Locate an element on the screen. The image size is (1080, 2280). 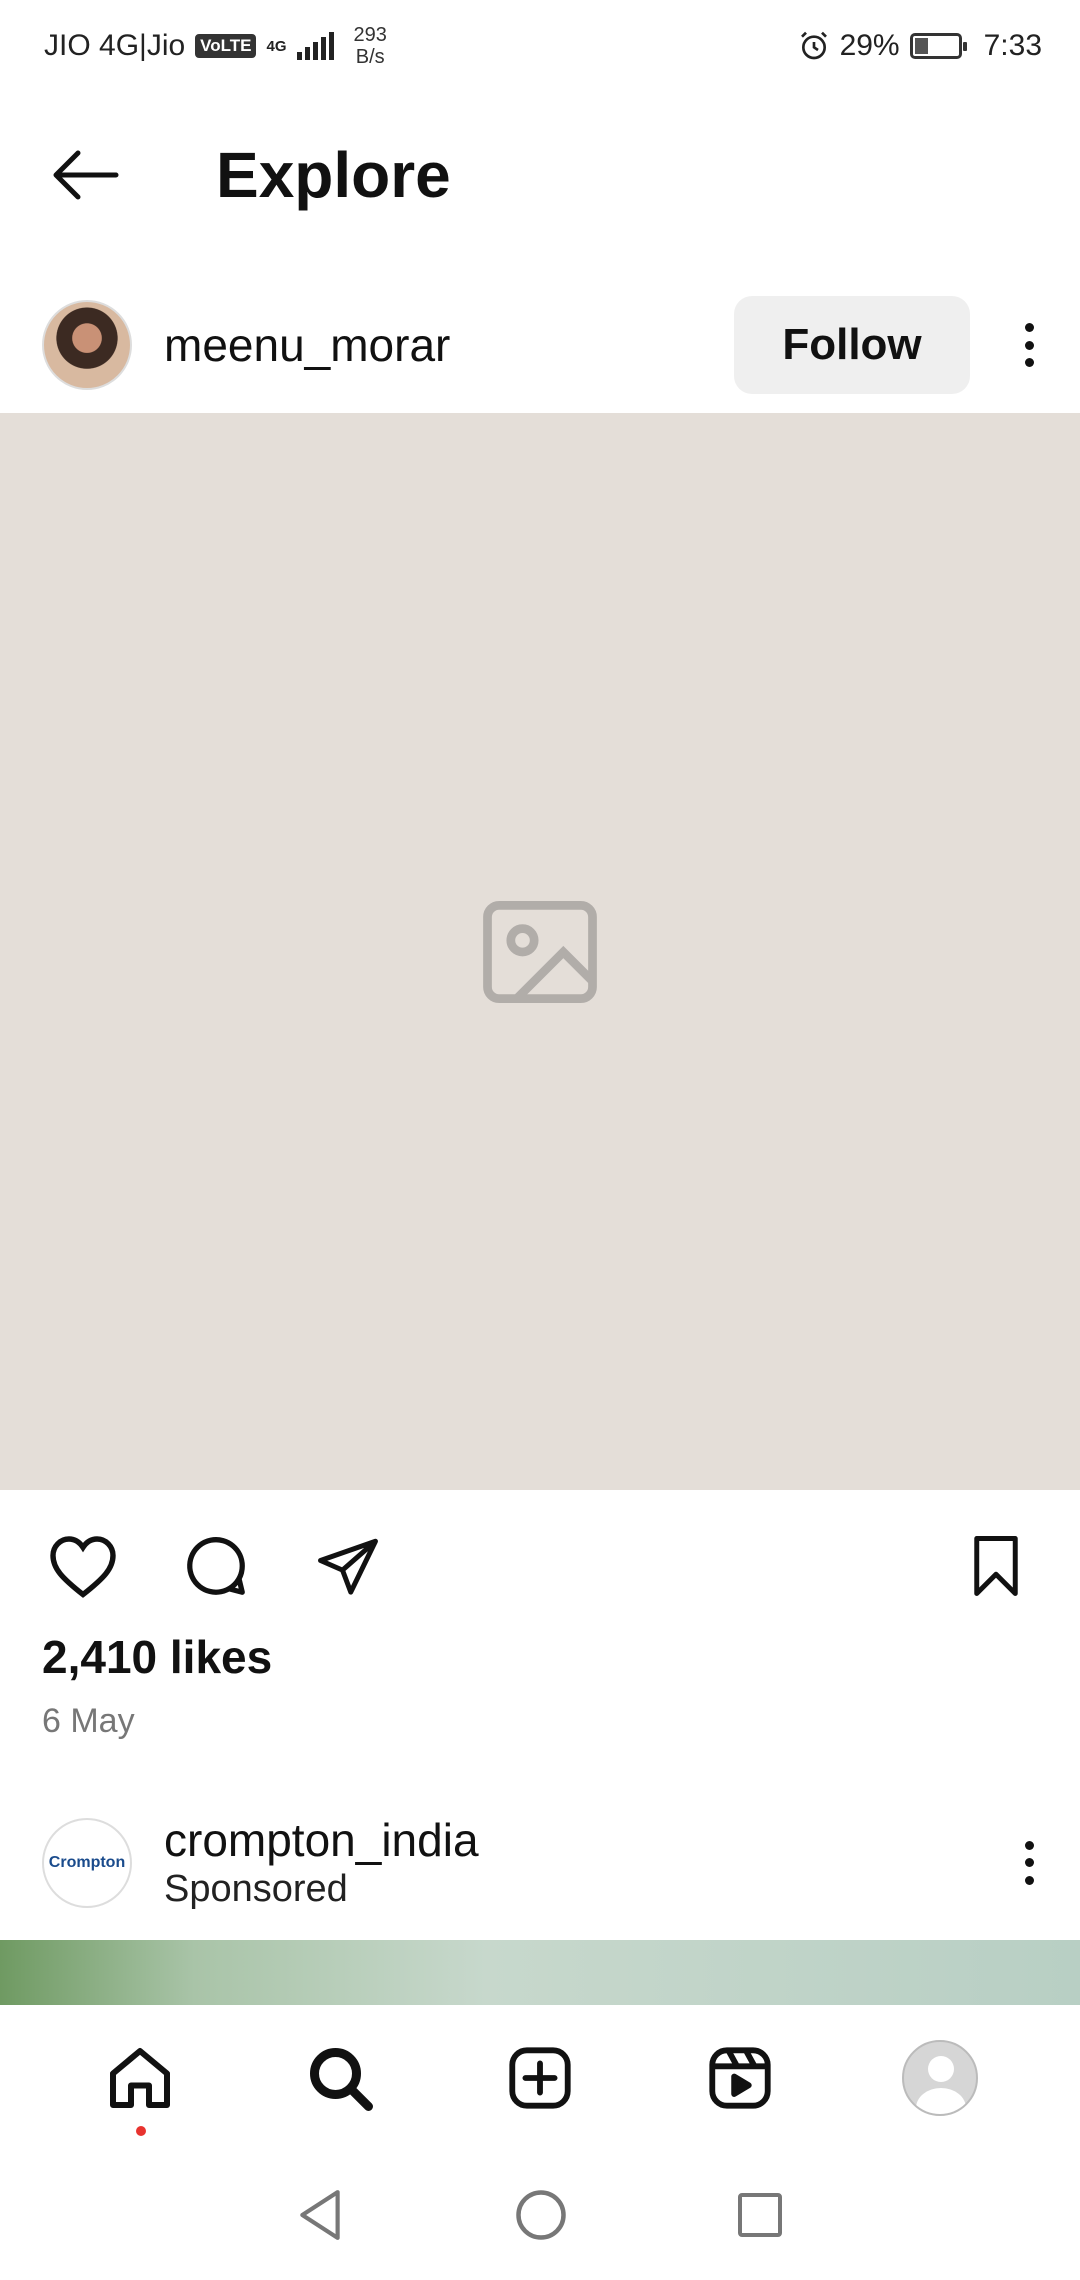
back-triangle-icon is located at coordinates (321, 2215).